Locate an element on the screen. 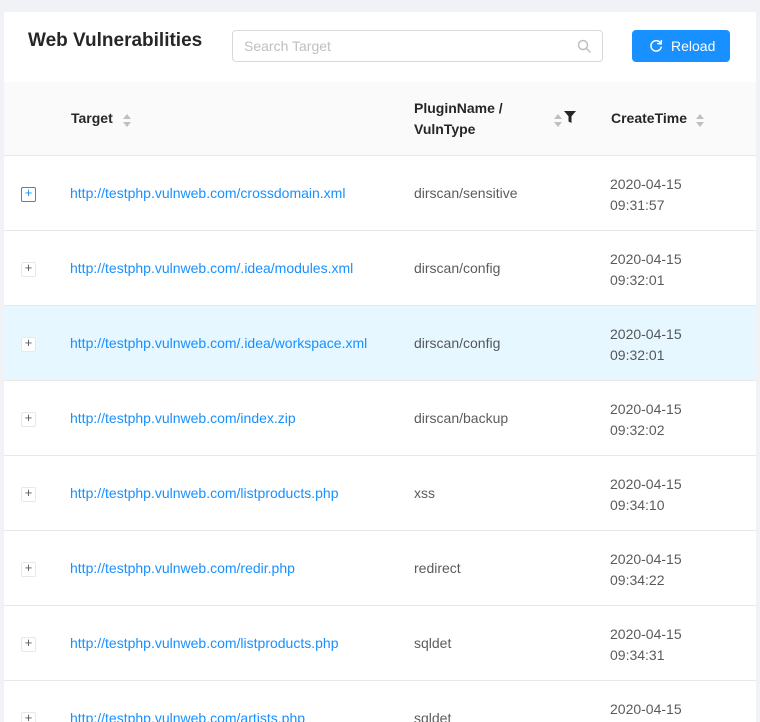 The height and width of the screenshot is (722, 760). column-header-target-label: Target is located at coordinates (92, 118).